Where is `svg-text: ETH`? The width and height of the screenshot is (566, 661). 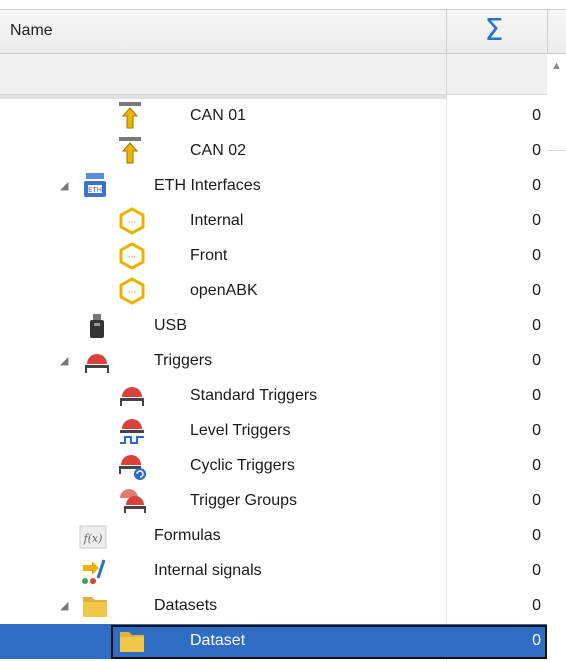
svg-text: ETH is located at coordinates (95, 190).